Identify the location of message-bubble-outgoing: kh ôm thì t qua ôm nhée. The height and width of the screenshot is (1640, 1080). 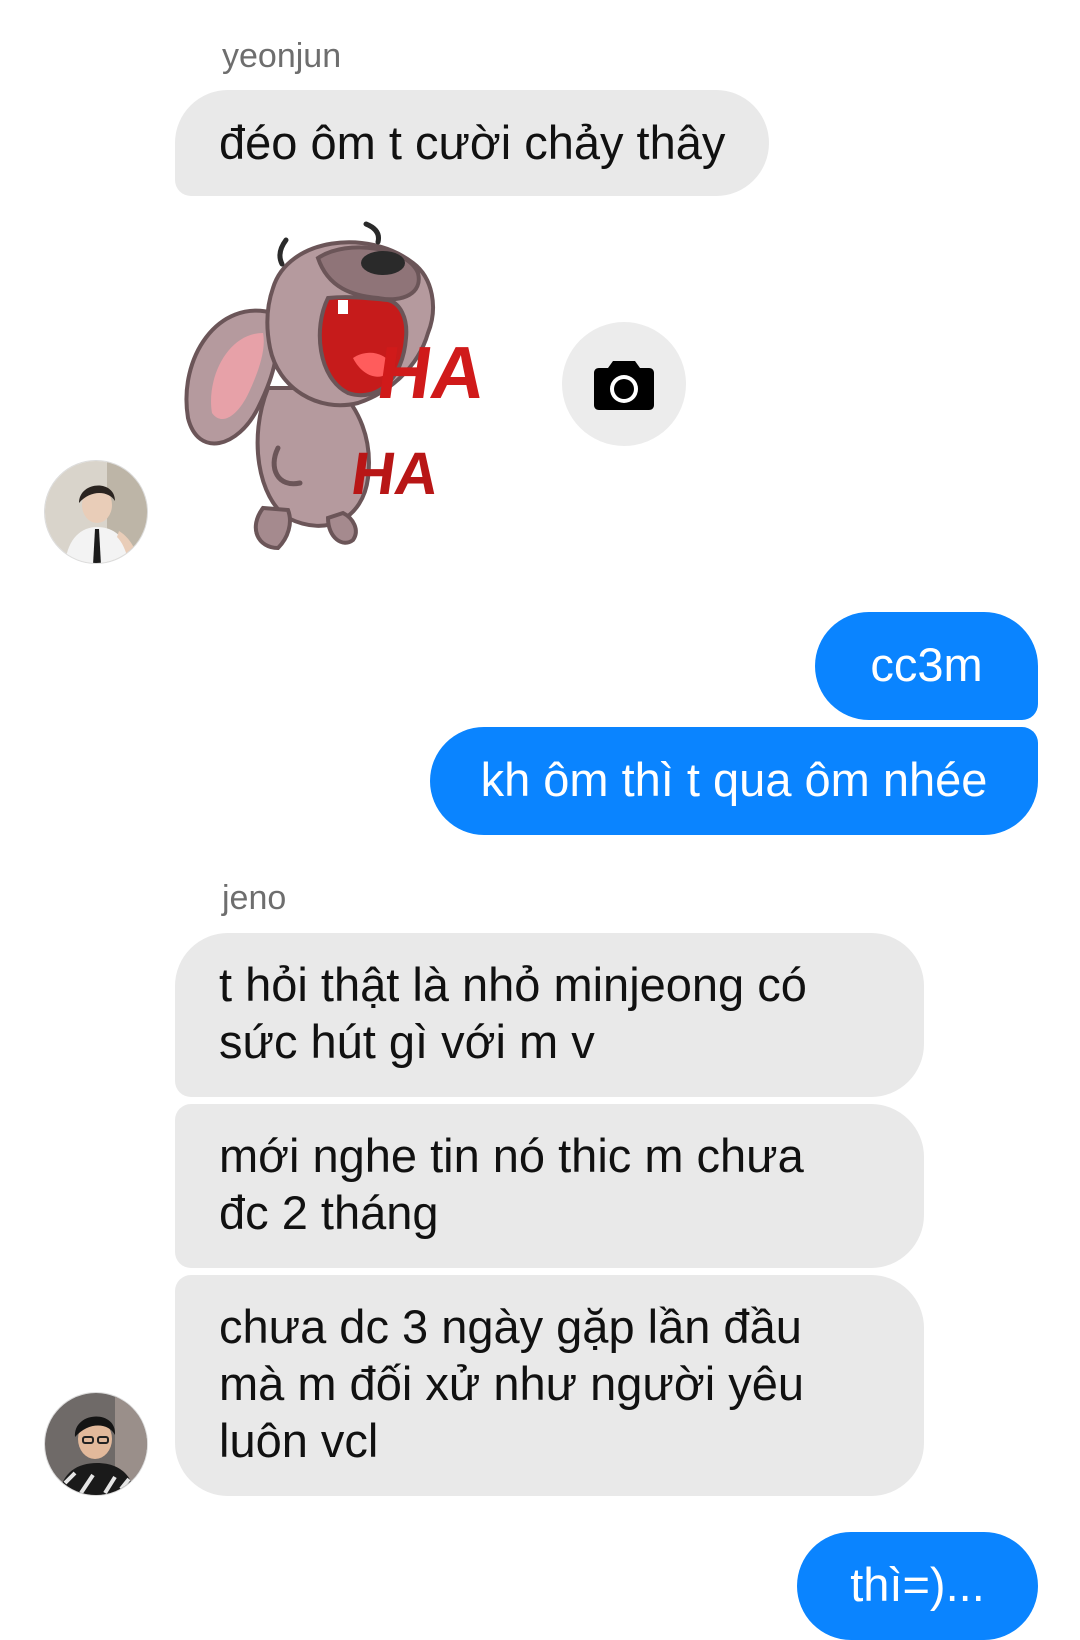
(734, 781).